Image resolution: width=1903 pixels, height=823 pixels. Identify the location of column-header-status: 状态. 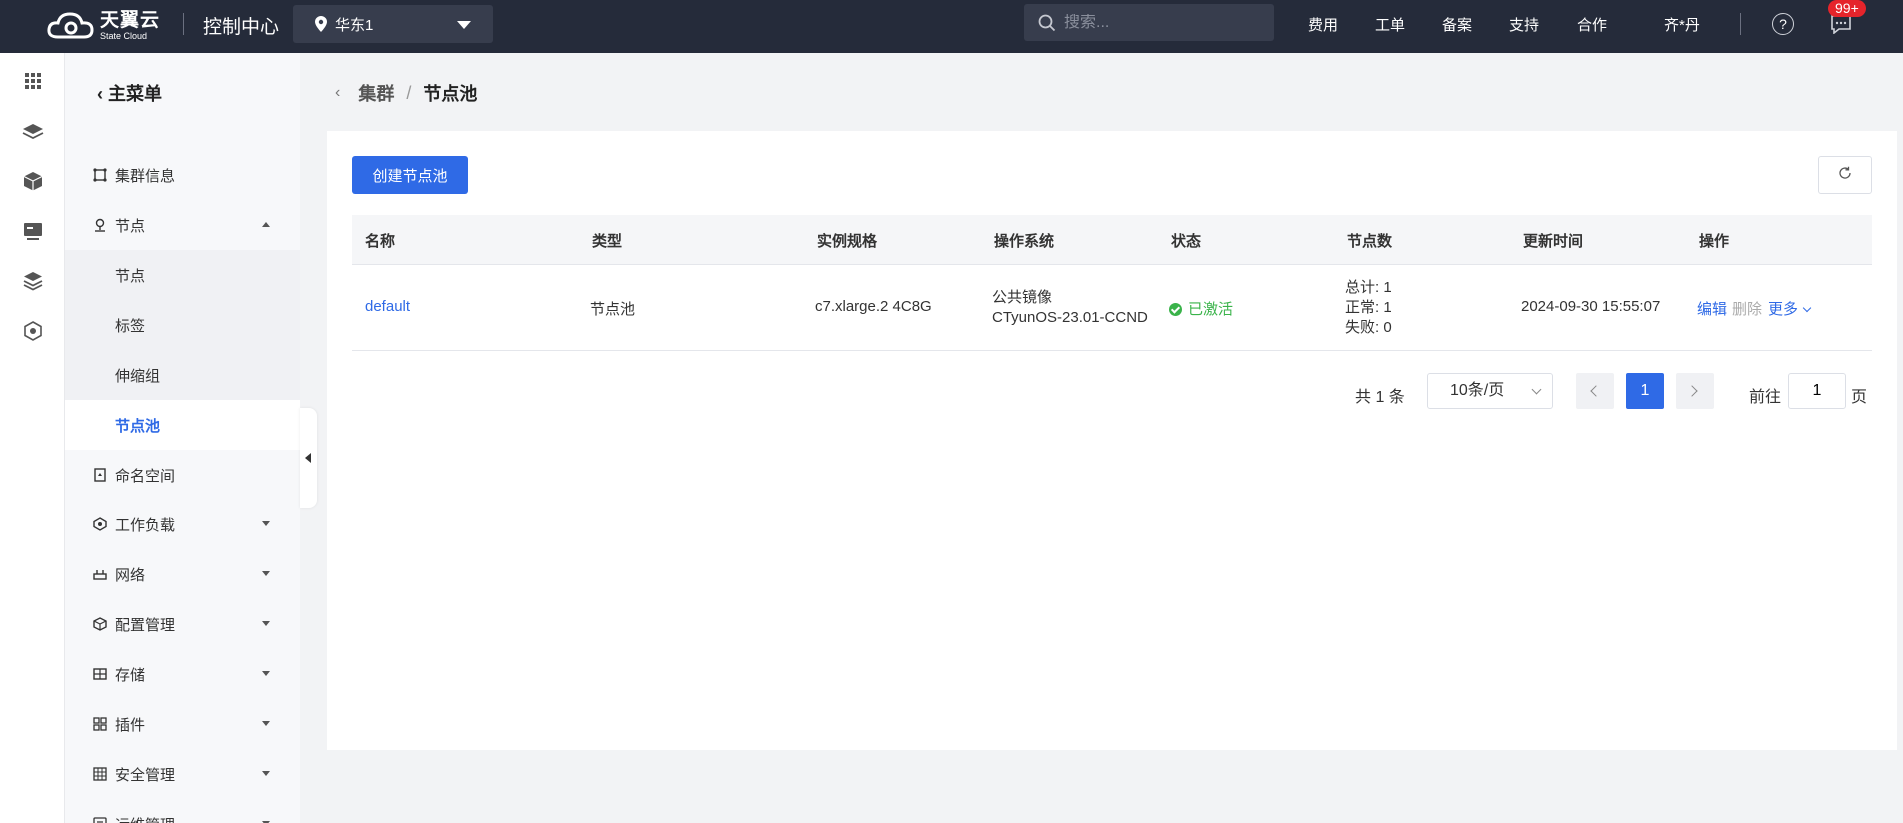
(1186, 241).